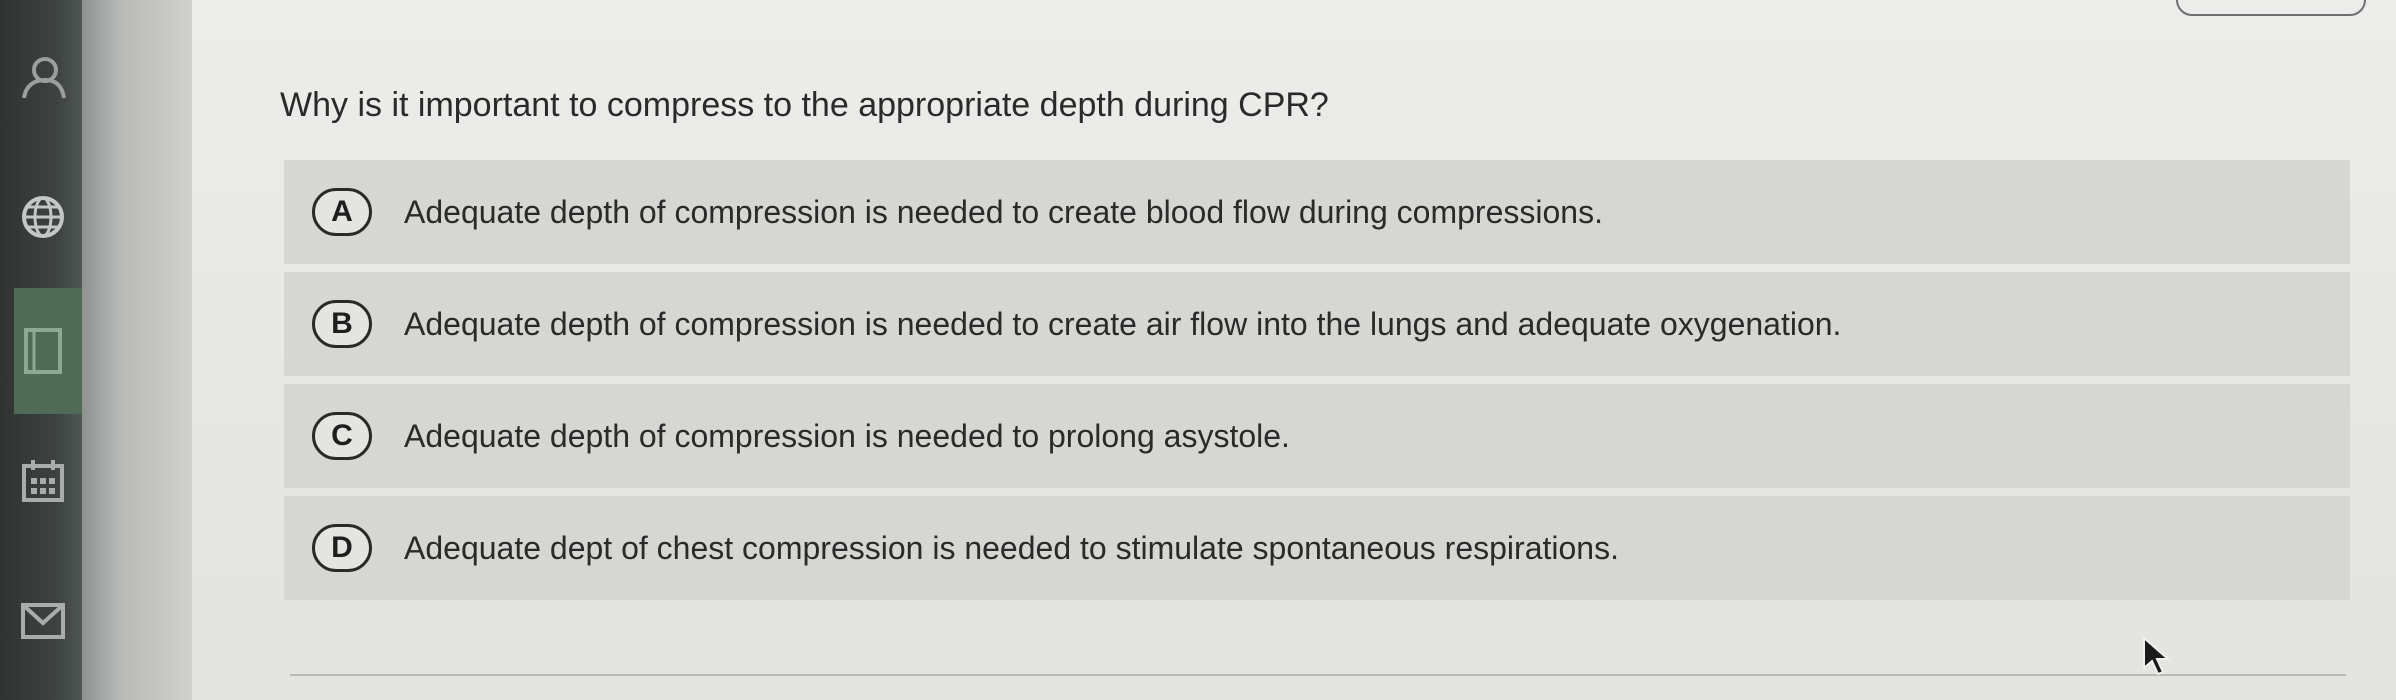 This screenshot has height=700, width=2396. I want to click on option-letter-badge: A, so click(342, 212).